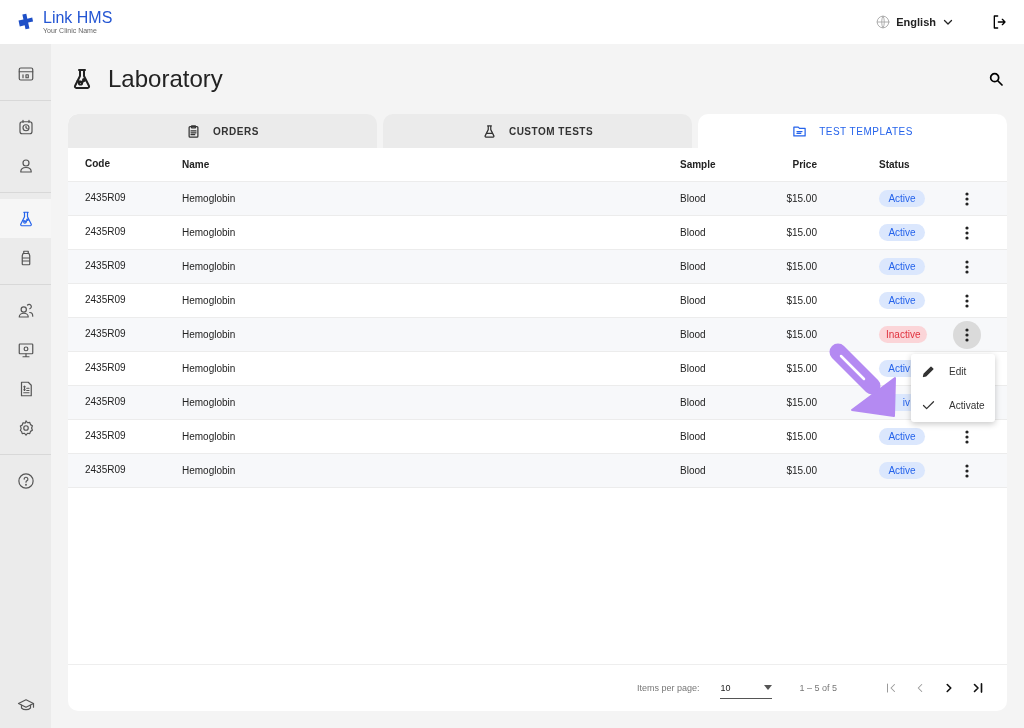  I want to click on folder-icon, so click(800, 131).